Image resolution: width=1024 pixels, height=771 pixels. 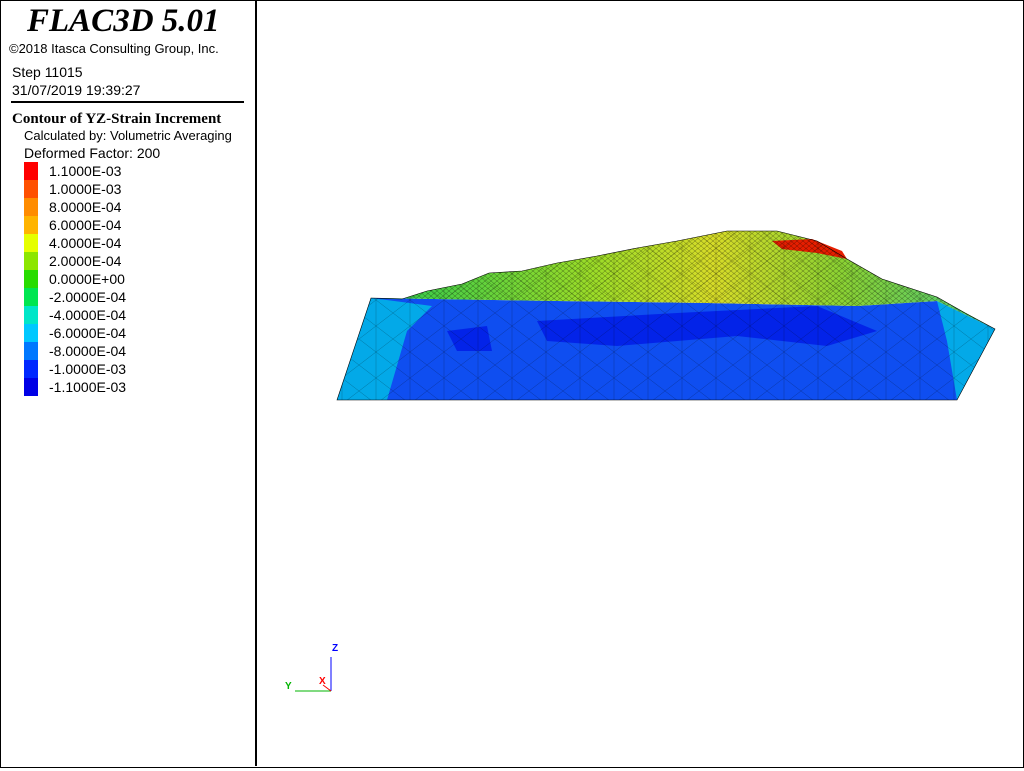 What do you see at coordinates (288, 686) in the screenshot?
I see `y-axis-label: Y` at bounding box center [288, 686].